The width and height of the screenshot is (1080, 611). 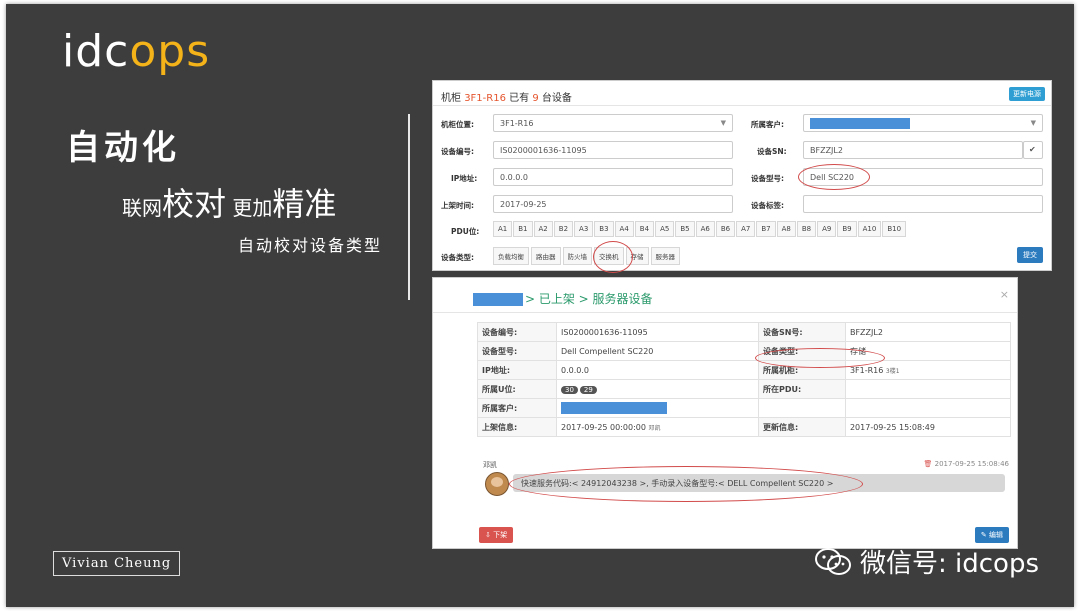 I want to click on device-type-group: 负载均衡 路由器 防火墙 交换机 存储 服务器, so click(x=587, y=256).